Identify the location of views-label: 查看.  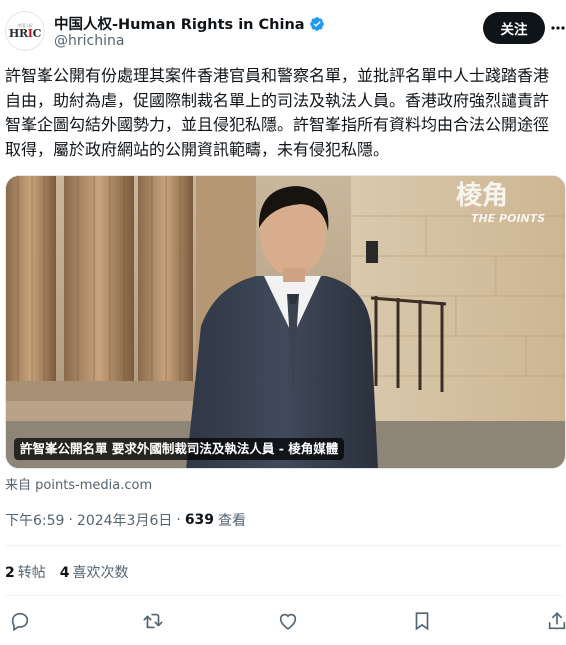
(232, 521).